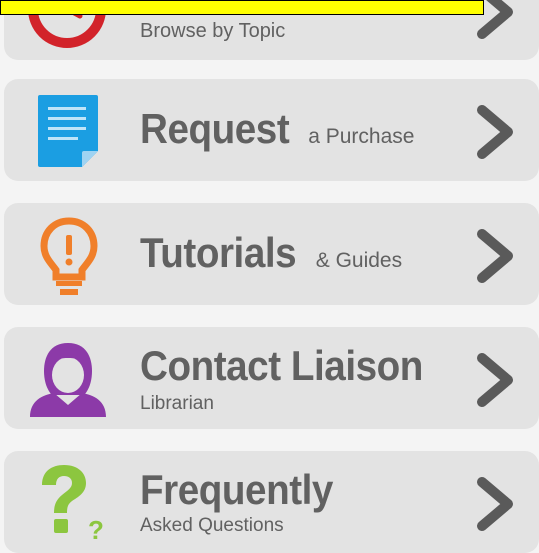 This screenshot has height=553, width=539. Describe the element at coordinates (215, 128) in the screenshot. I see `menu-item-title: Request` at that location.